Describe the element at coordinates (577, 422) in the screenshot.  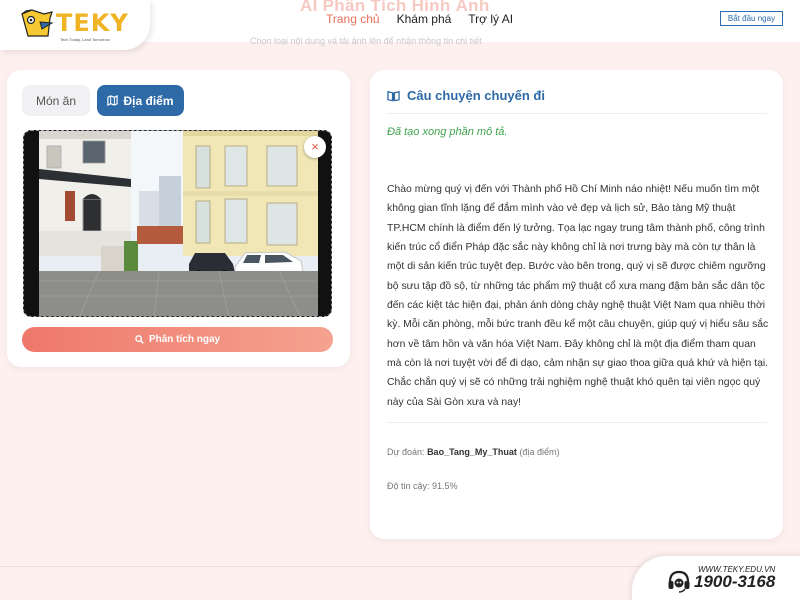
I see `result-divider` at that location.